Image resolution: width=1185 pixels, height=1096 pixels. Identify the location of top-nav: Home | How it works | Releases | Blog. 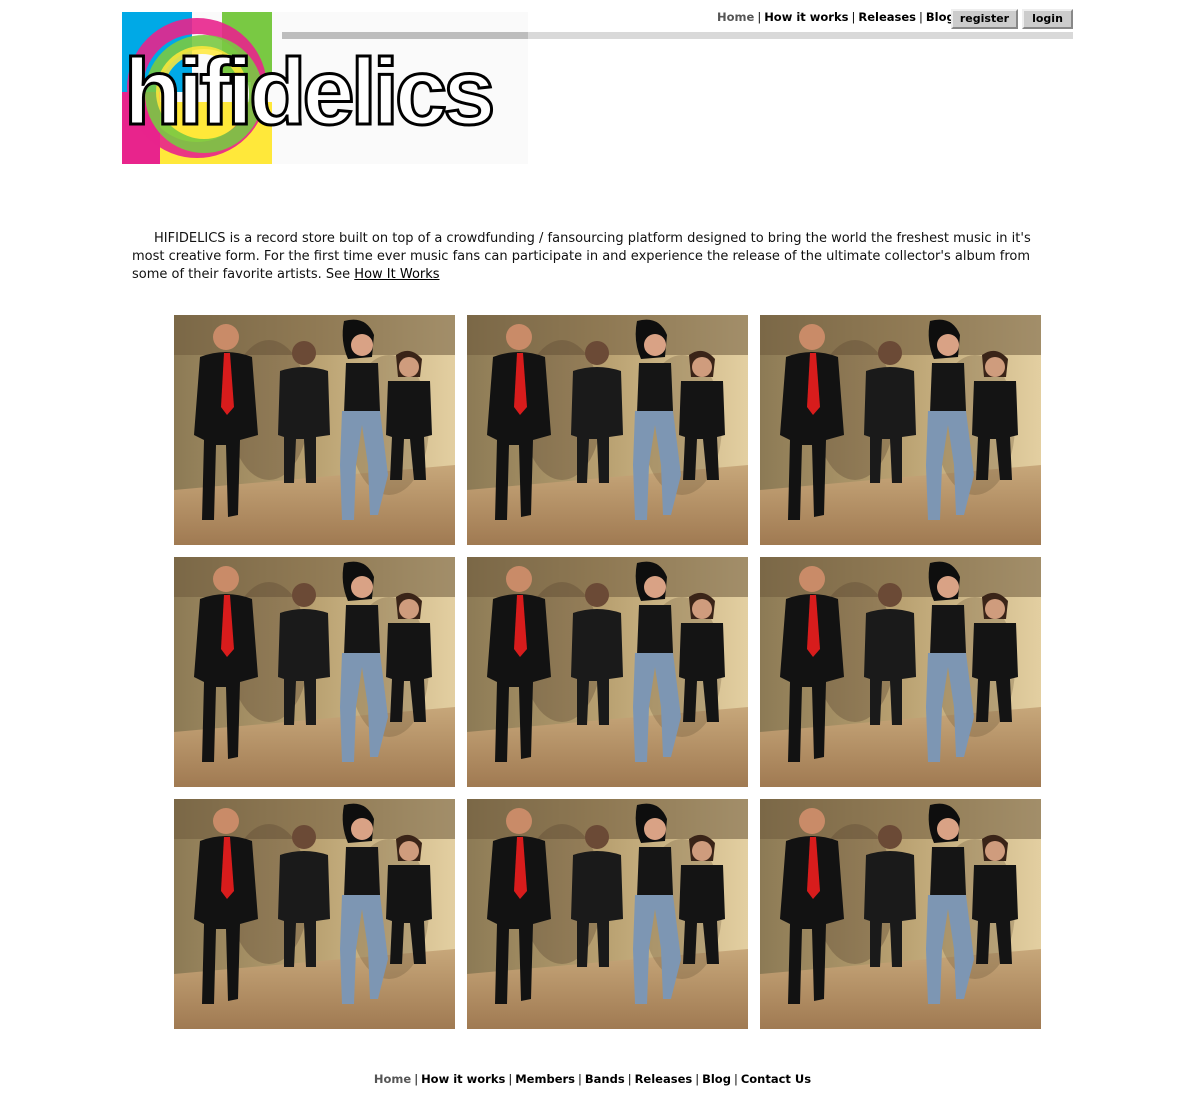
(836, 17).